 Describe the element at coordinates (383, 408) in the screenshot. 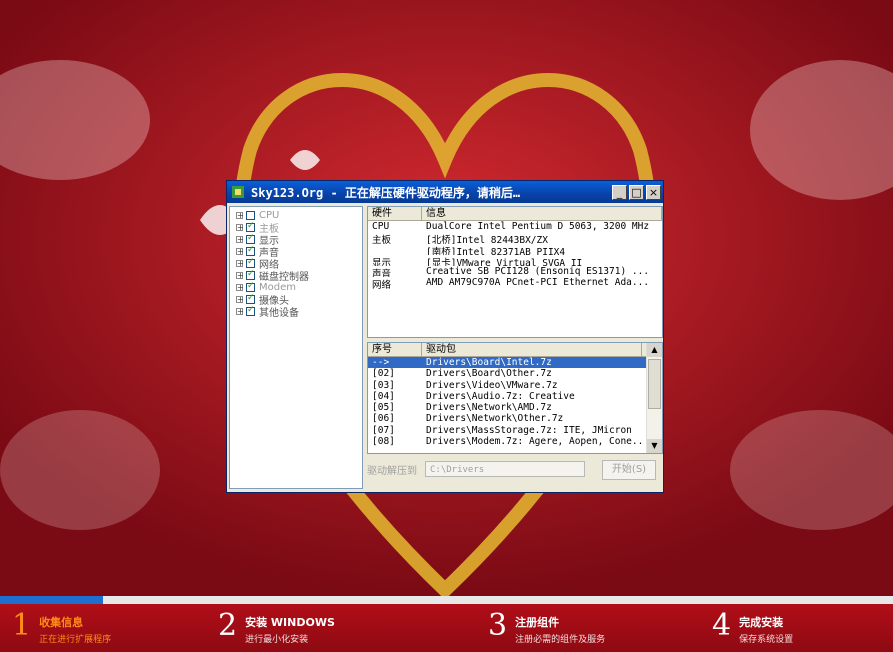

I see `index-cell: [05]` at that location.